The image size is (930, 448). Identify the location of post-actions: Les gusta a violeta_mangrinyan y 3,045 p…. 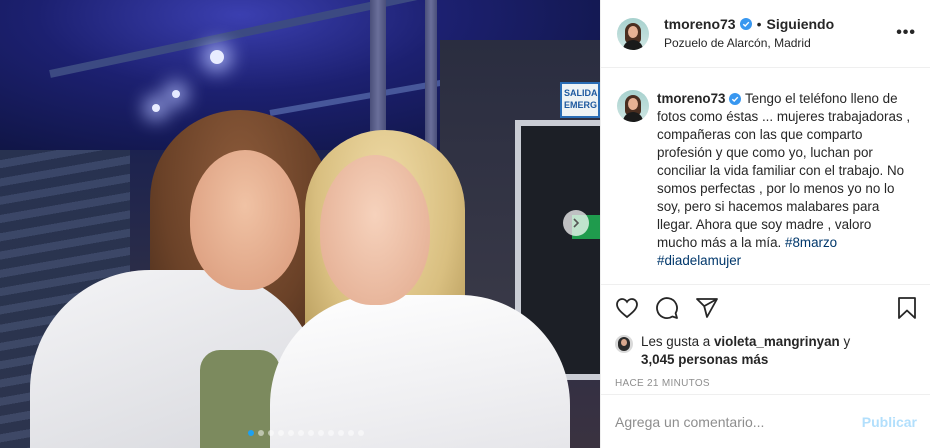
(765, 336).